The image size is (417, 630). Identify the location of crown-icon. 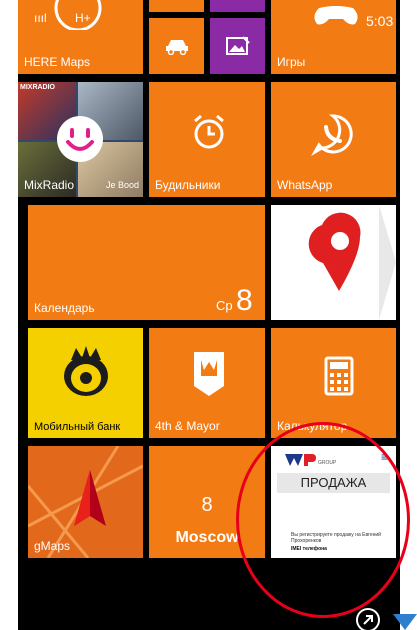
(209, 374).